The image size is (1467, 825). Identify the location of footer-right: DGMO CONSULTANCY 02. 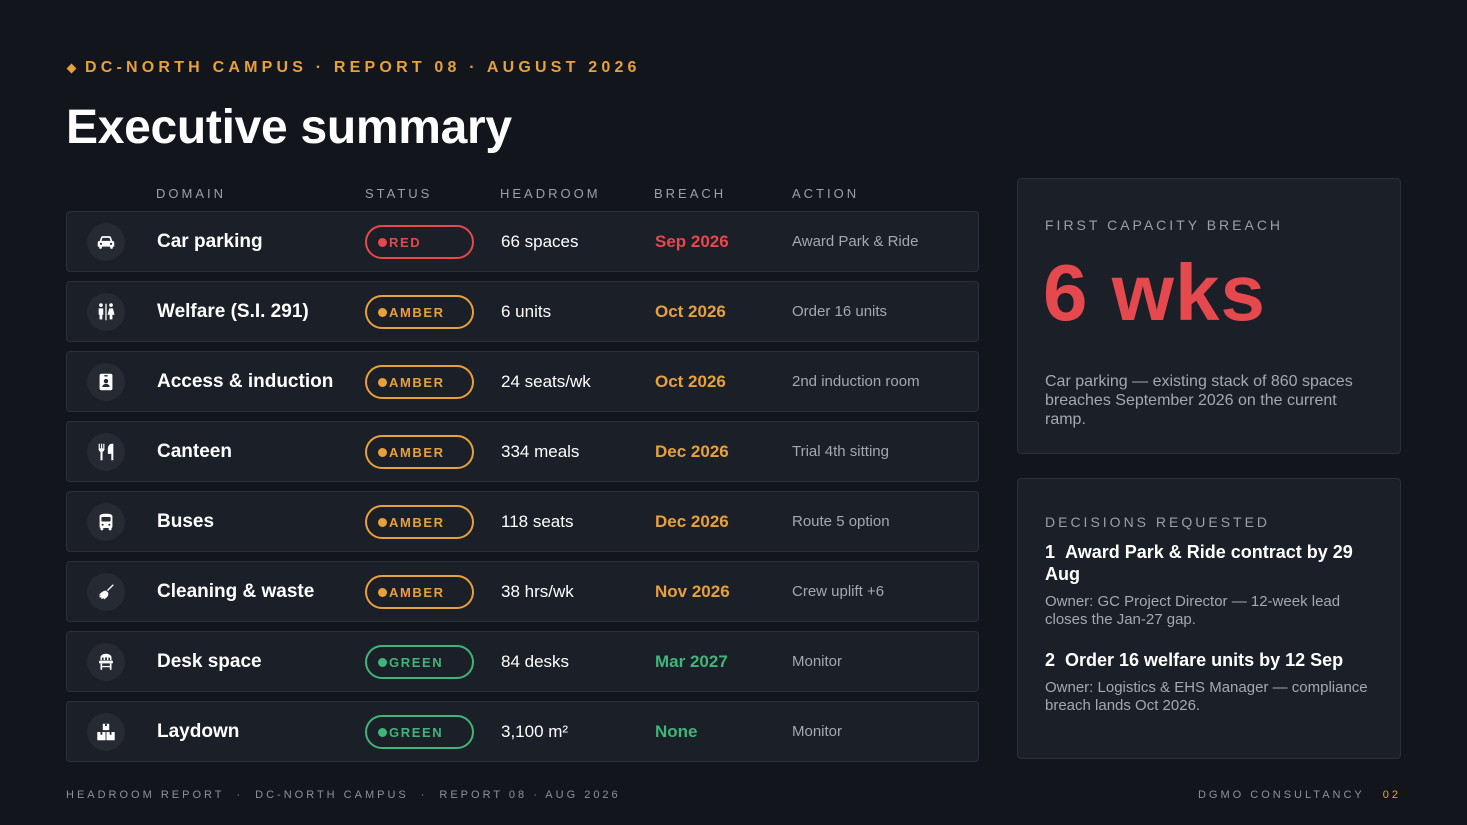
(1299, 795).